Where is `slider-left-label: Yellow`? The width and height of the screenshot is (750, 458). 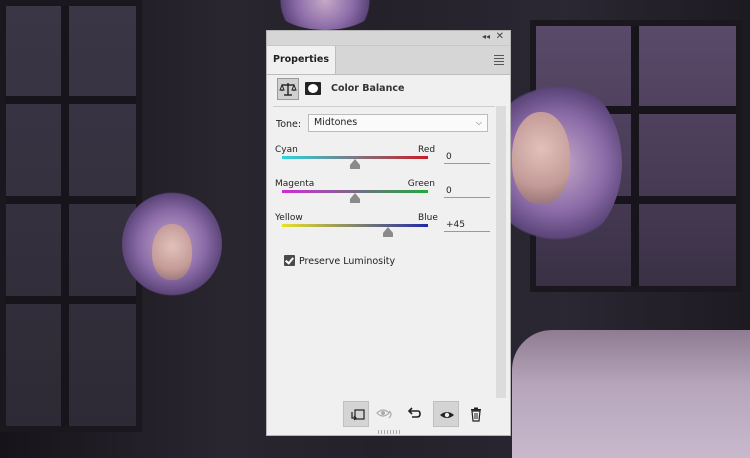 slider-left-label: Yellow is located at coordinates (289, 218).